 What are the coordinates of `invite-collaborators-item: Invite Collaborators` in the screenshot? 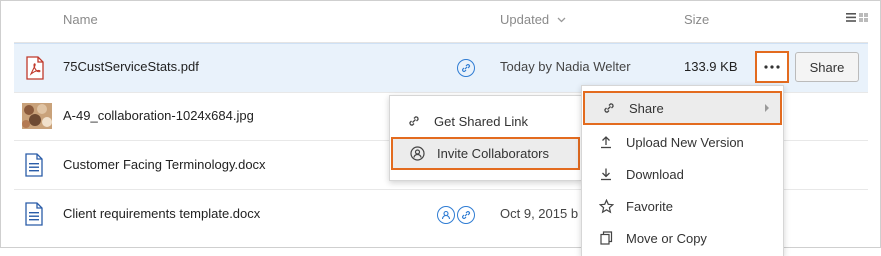 It's located at (485, 153).